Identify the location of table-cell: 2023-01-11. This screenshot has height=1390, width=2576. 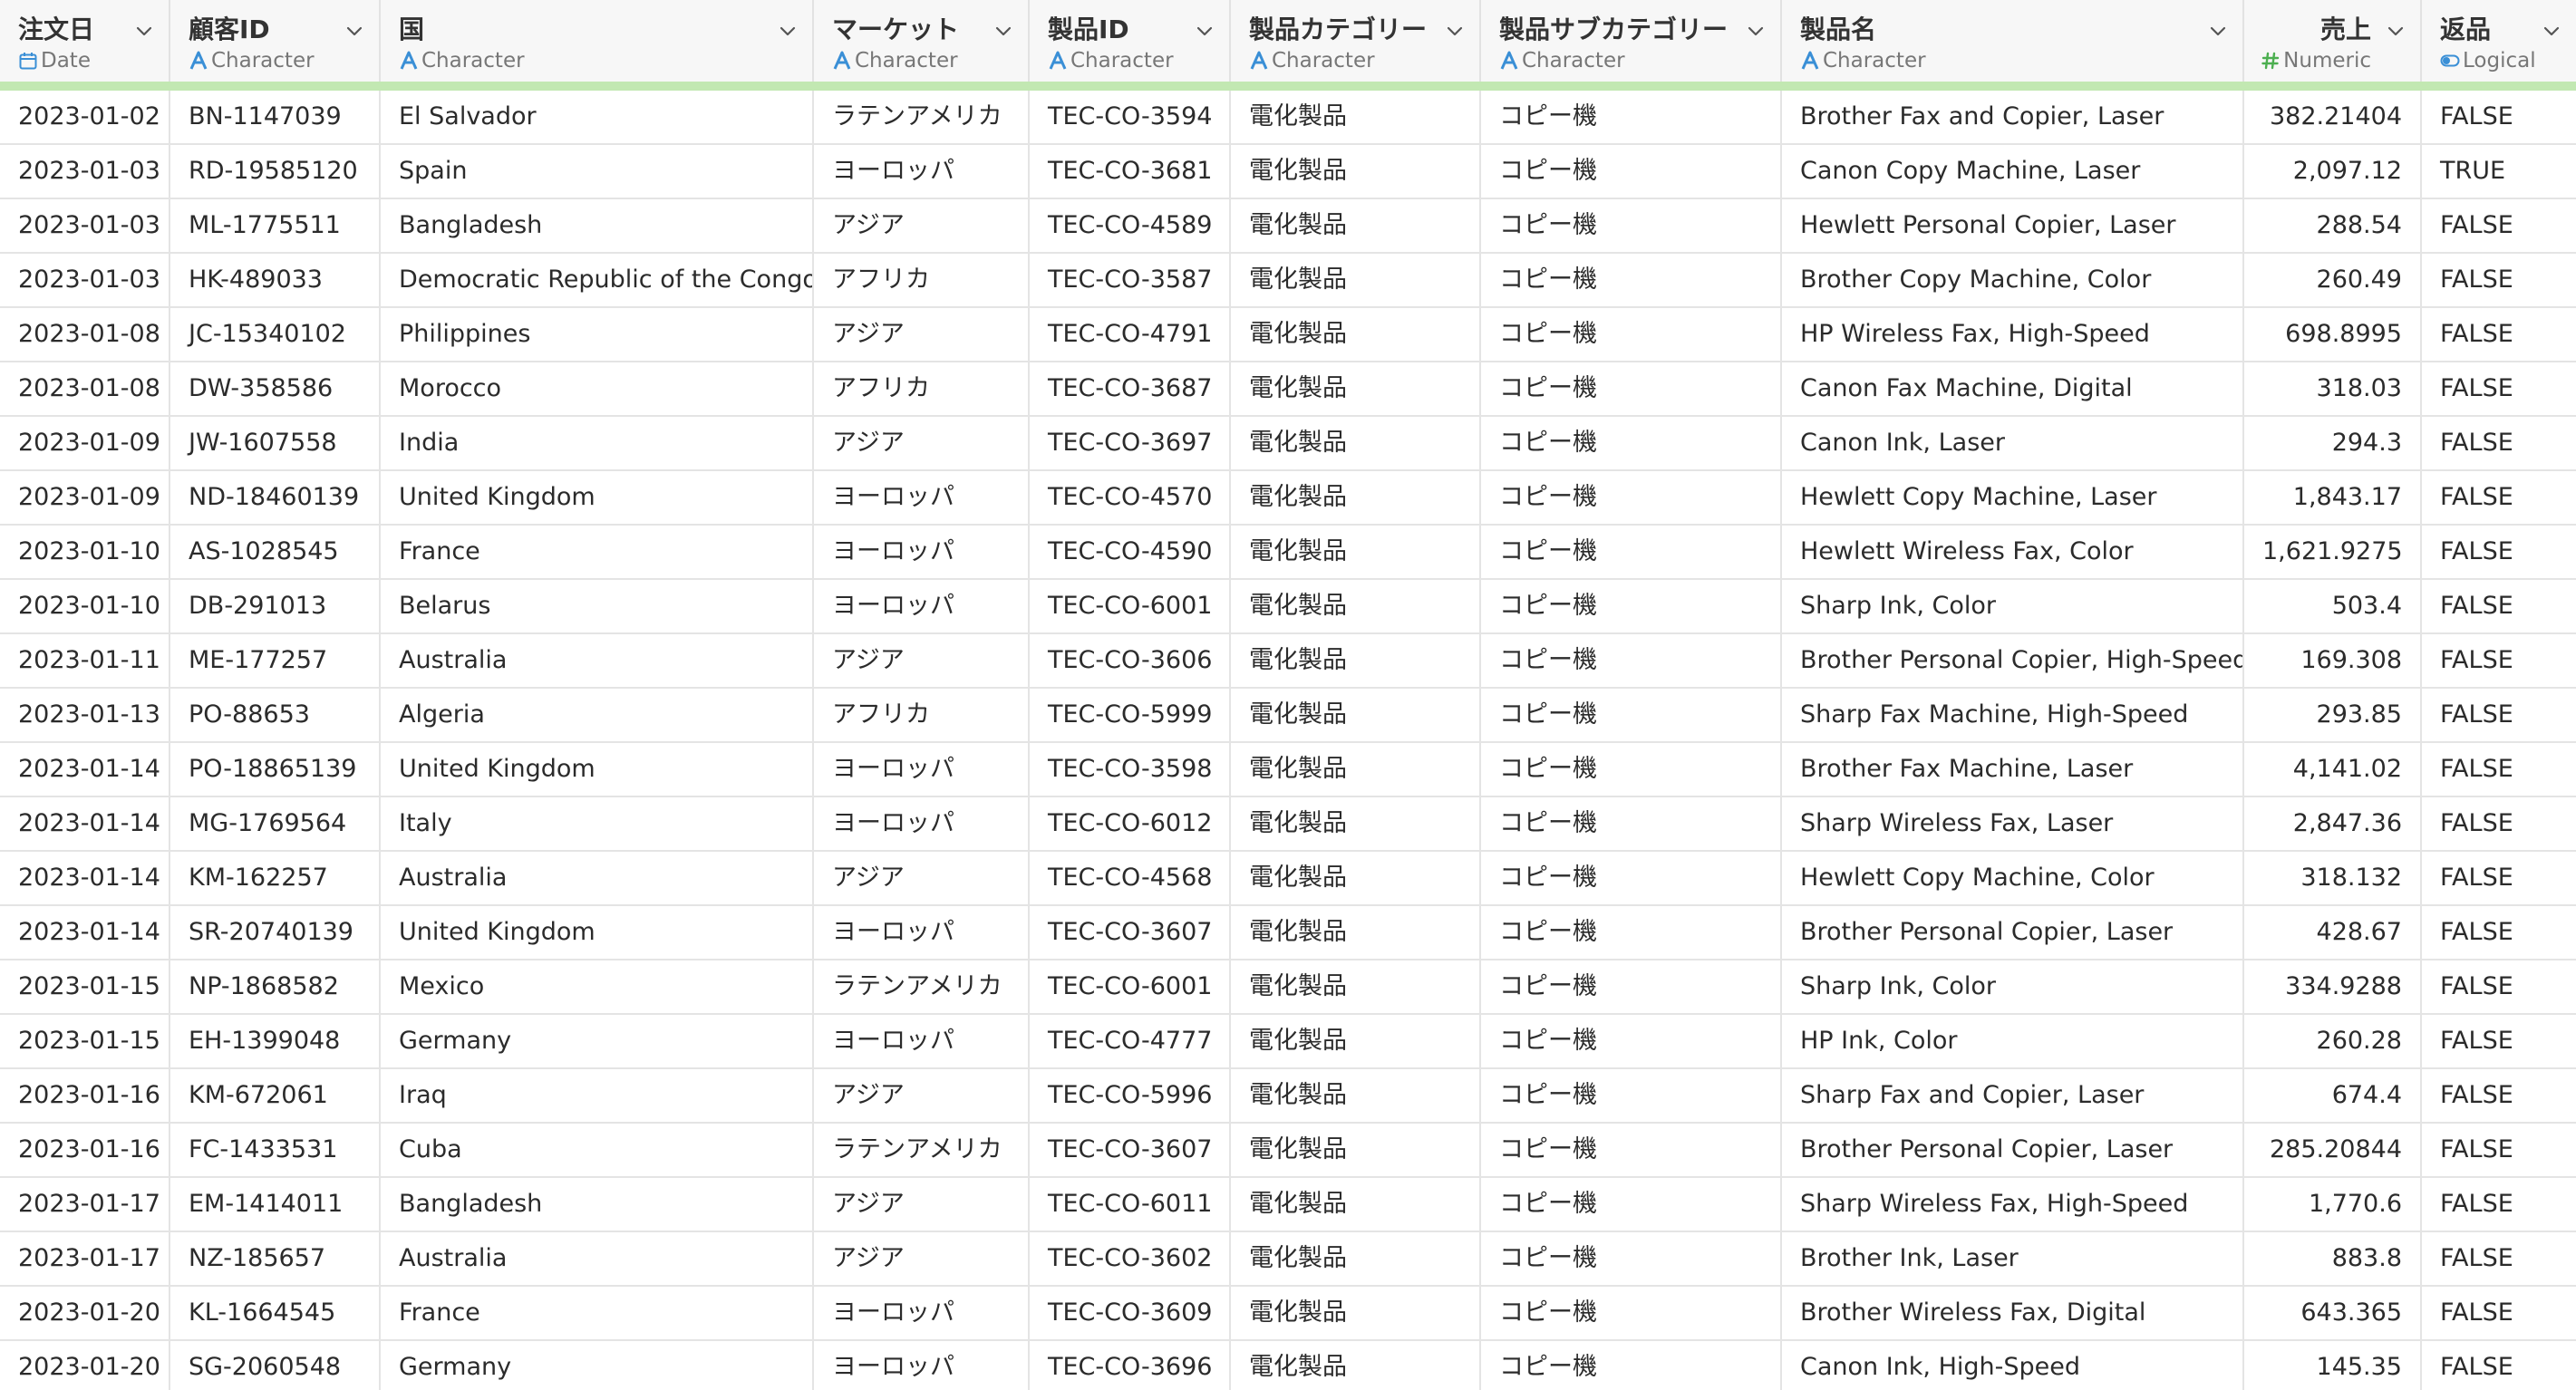
(85, 660).